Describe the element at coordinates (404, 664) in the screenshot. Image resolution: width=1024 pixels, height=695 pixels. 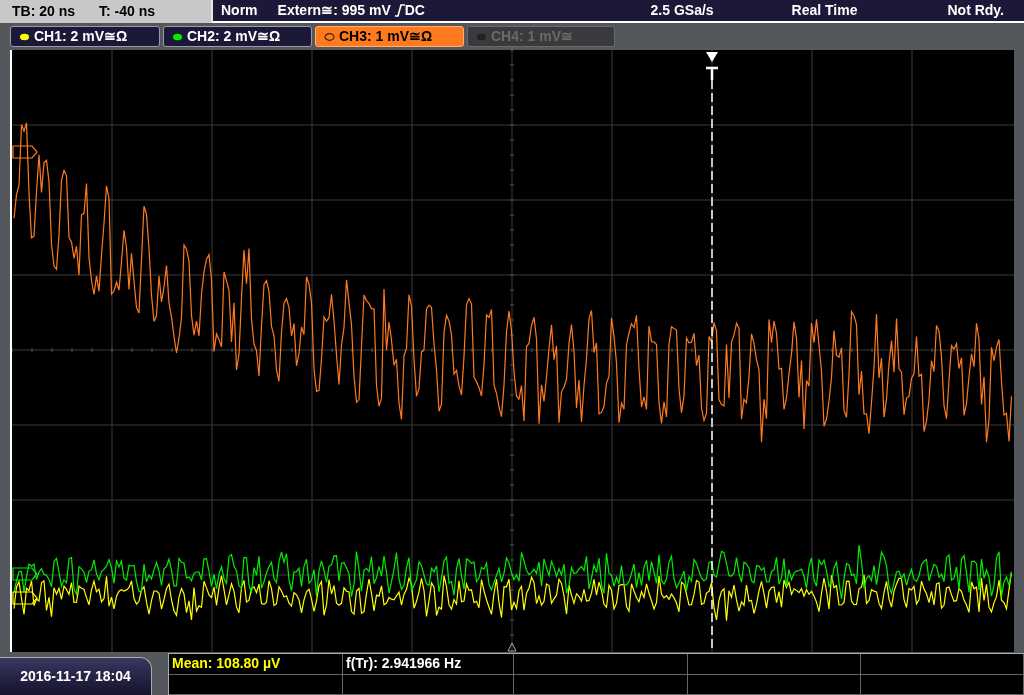
I see `measurement-value: f(Tr): 2.941966 Hz` at that location.